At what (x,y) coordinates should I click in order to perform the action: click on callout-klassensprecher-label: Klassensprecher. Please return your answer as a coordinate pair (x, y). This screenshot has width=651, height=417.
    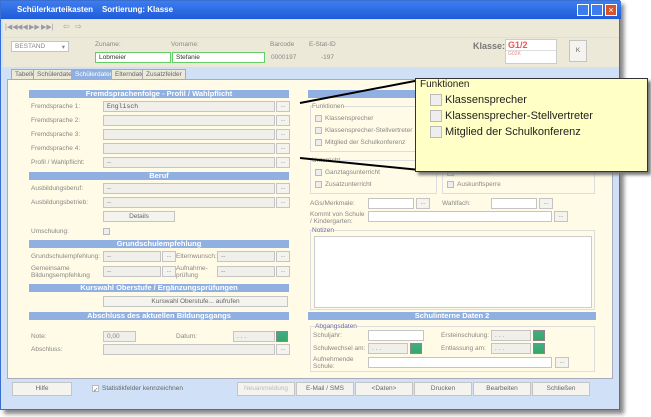
    Looking at the image, I should click on (486, 100).